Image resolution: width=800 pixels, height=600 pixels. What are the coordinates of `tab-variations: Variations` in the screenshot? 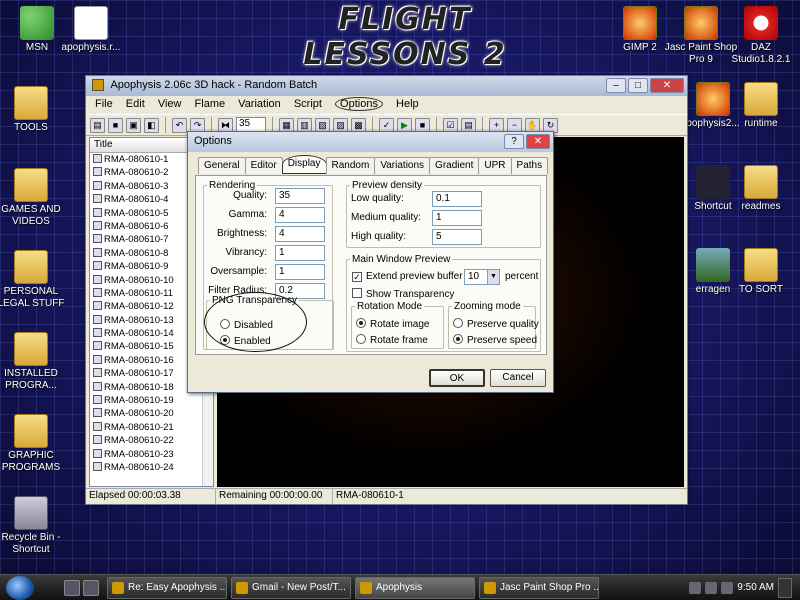 It's located at (402, 165).